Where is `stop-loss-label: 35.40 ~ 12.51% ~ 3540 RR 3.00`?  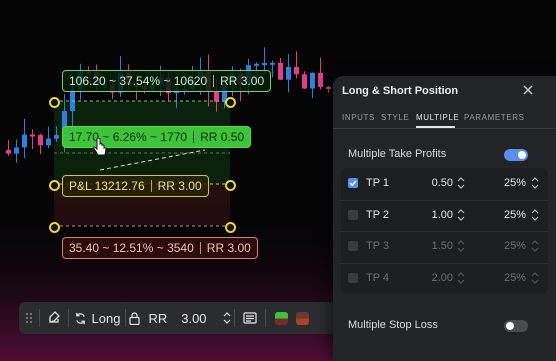
stop-loss-label: 35.40 ~ 12.51% ~ 3540 RR 3.00 is located at coordinates (160, 248).